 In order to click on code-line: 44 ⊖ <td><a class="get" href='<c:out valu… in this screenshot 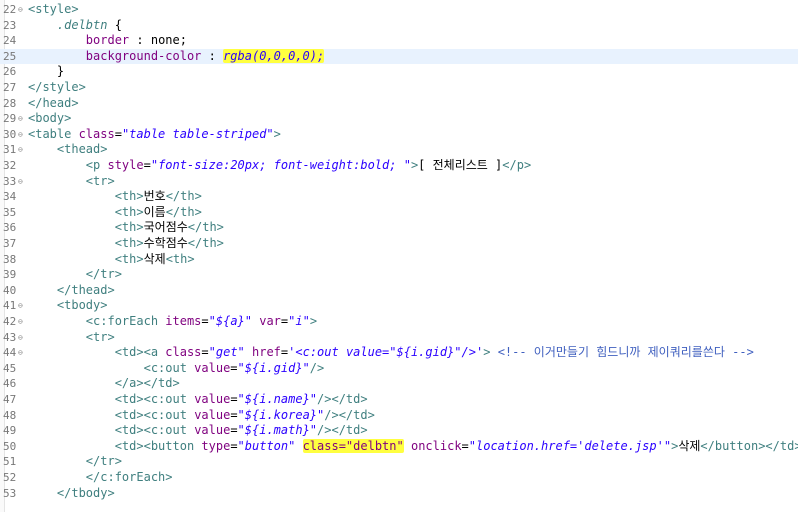, I will do `click(399, 353)`.